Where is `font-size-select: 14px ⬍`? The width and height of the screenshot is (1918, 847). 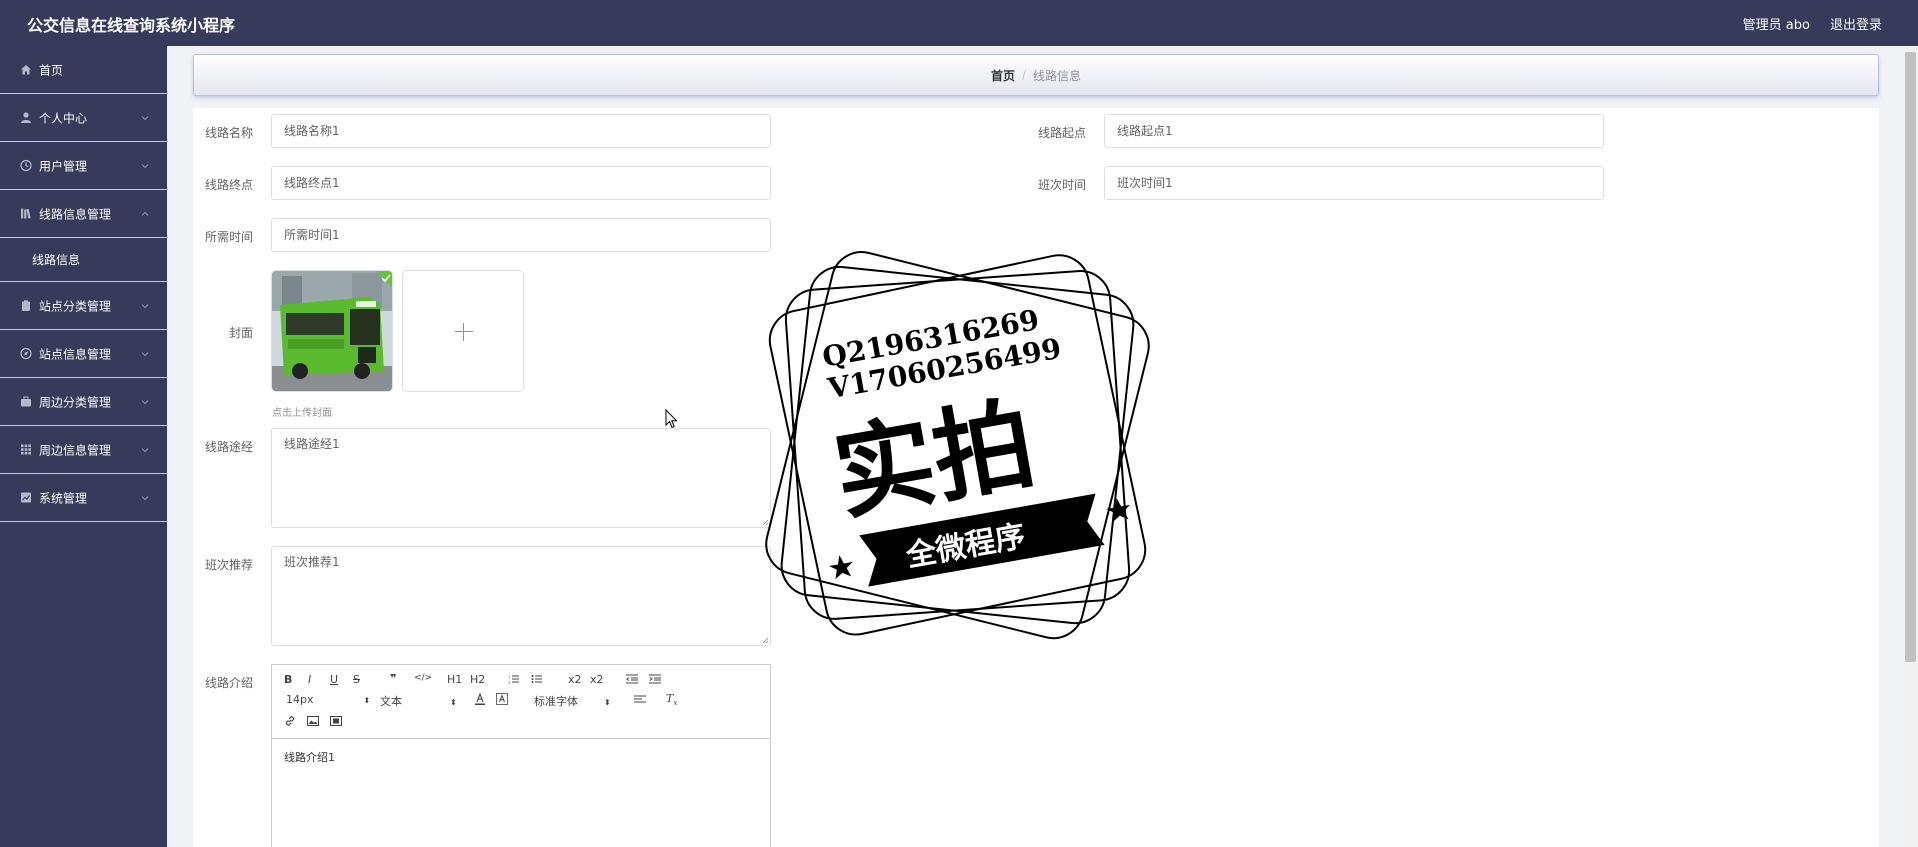
font-size-select: 14px ⬍ is located at coordinates (328, 699).